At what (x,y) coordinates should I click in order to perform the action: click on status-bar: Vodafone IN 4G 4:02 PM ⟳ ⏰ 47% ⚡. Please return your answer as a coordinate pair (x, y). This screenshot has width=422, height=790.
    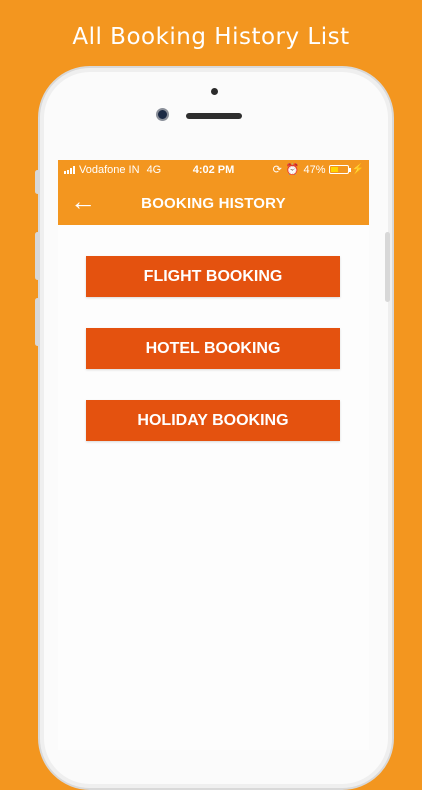
    Looking at the image, I should click on (213, 170).